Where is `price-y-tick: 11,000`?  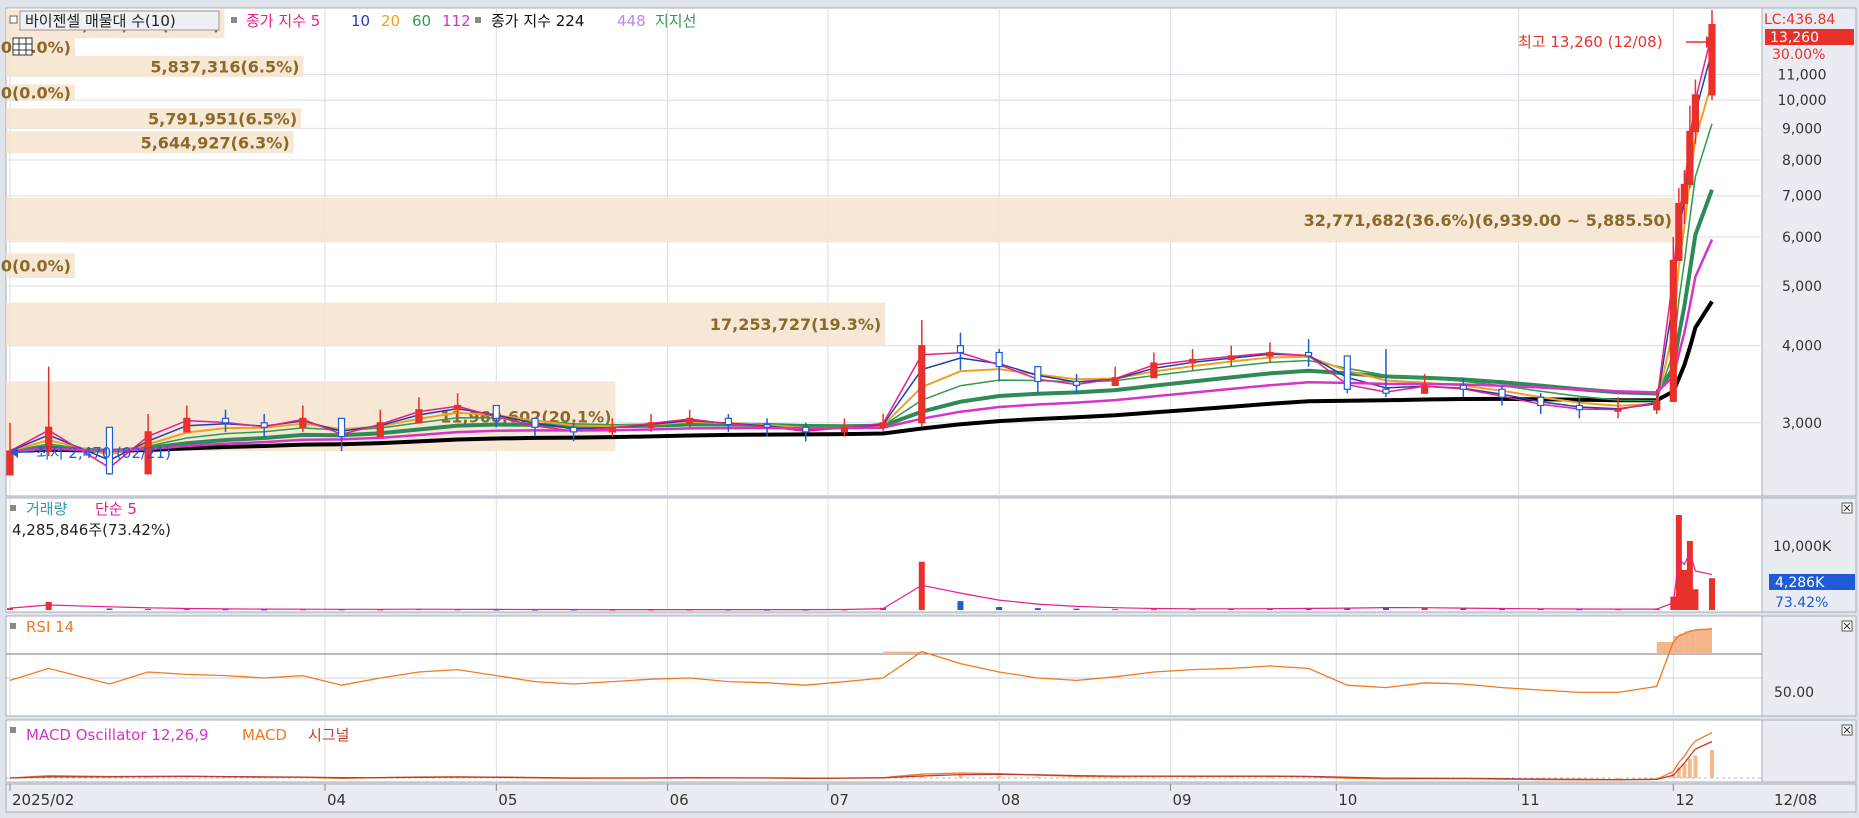 price-y-tick: 11,000 is located at coordinates (1802, 76).